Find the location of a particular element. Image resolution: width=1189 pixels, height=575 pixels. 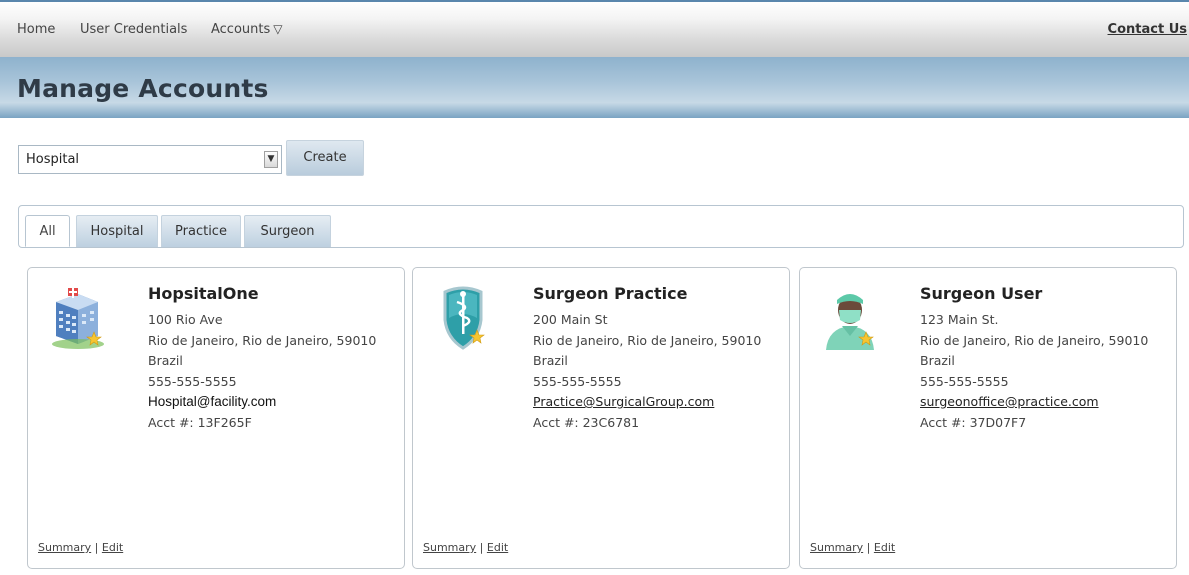

account-number: Acct #: 23C6781 is located at coordinates (586, 422).